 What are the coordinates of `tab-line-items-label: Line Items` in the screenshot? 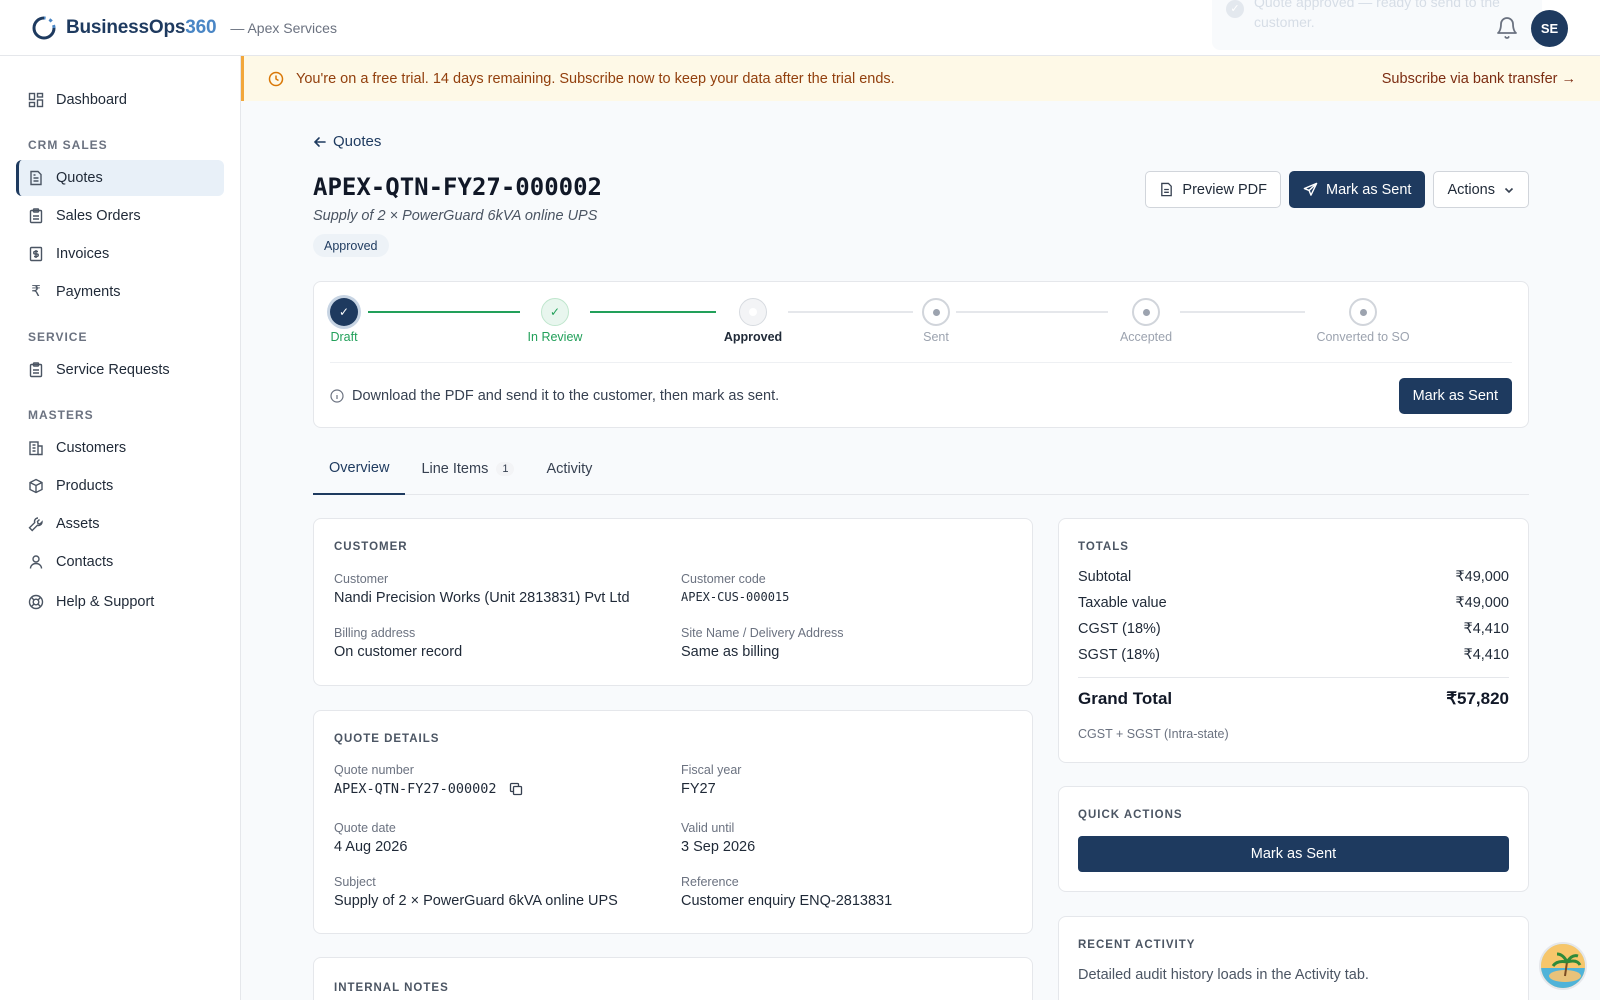 It's located at (455, 469).